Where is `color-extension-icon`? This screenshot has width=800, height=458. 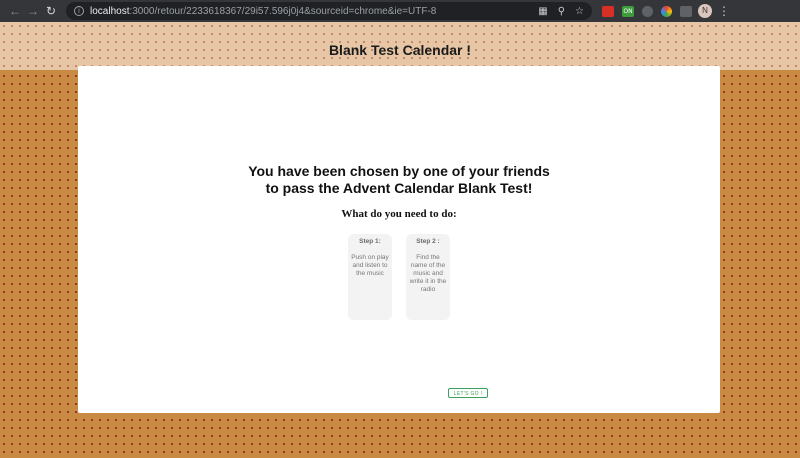
color-extension-icon is located at coordinates (666, 11).